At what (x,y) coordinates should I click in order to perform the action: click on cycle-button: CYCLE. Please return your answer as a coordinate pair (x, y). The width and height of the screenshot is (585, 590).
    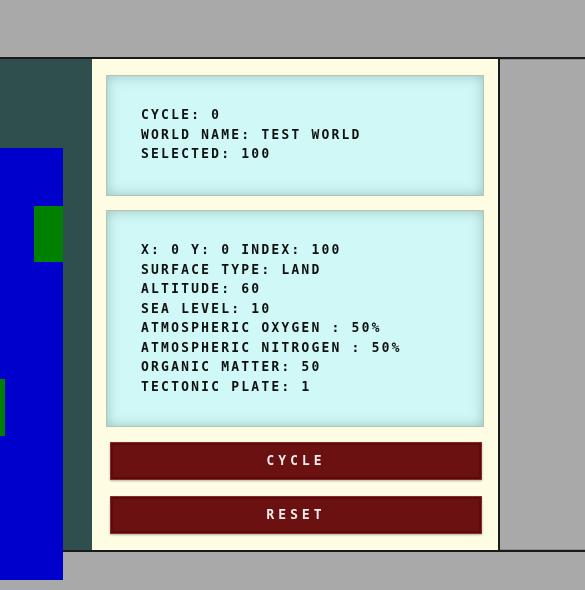
    Looking at the image, I should click on (296, 461).